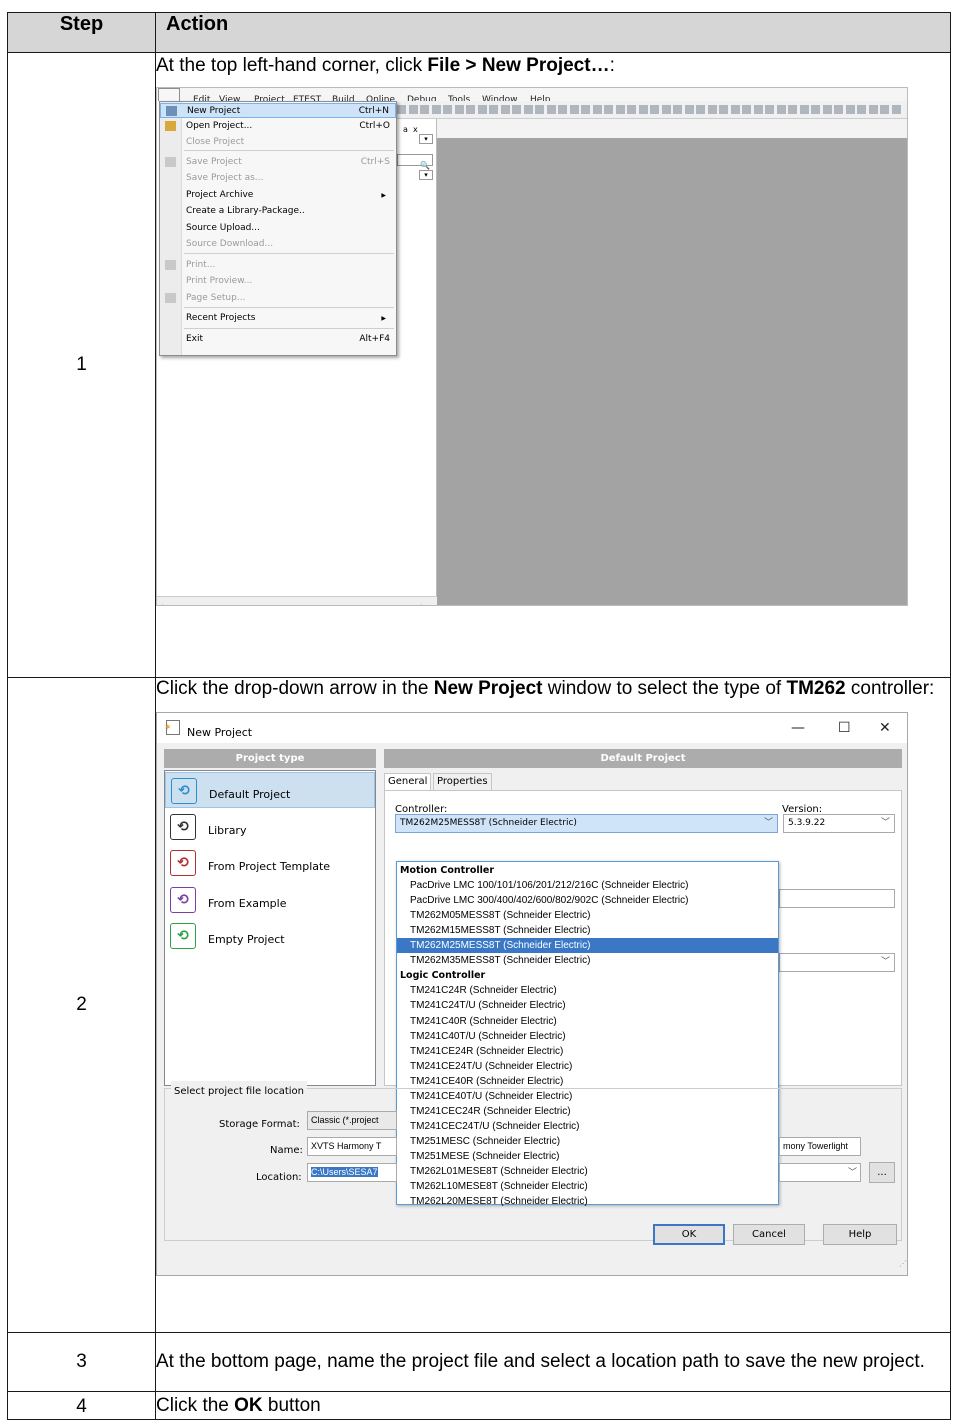 This screenshot has width=958, height=1420. Describe the element at coordinates (587, 1021) in the screenshot. I see `dropdown-option: TM241C40R (Schneider Electric)` at that location.